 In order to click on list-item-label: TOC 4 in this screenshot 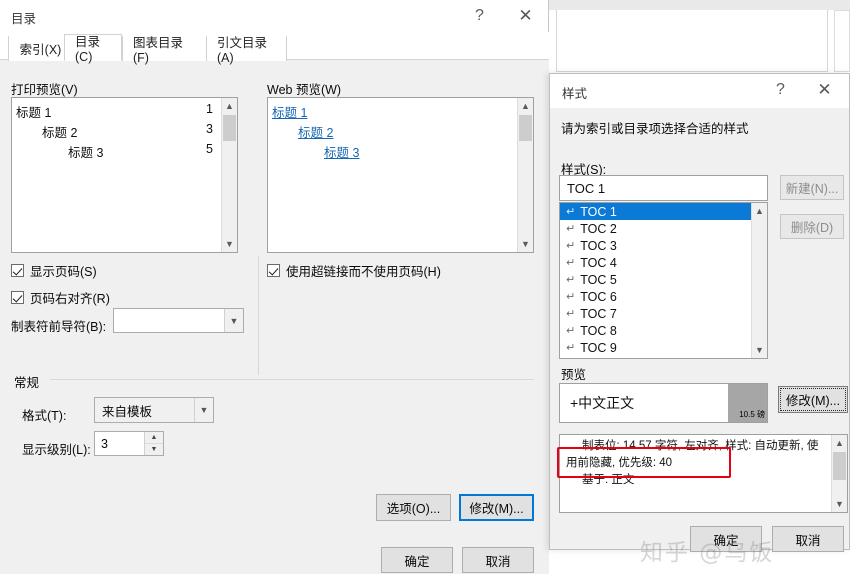, I will do `click(598, 262)`.